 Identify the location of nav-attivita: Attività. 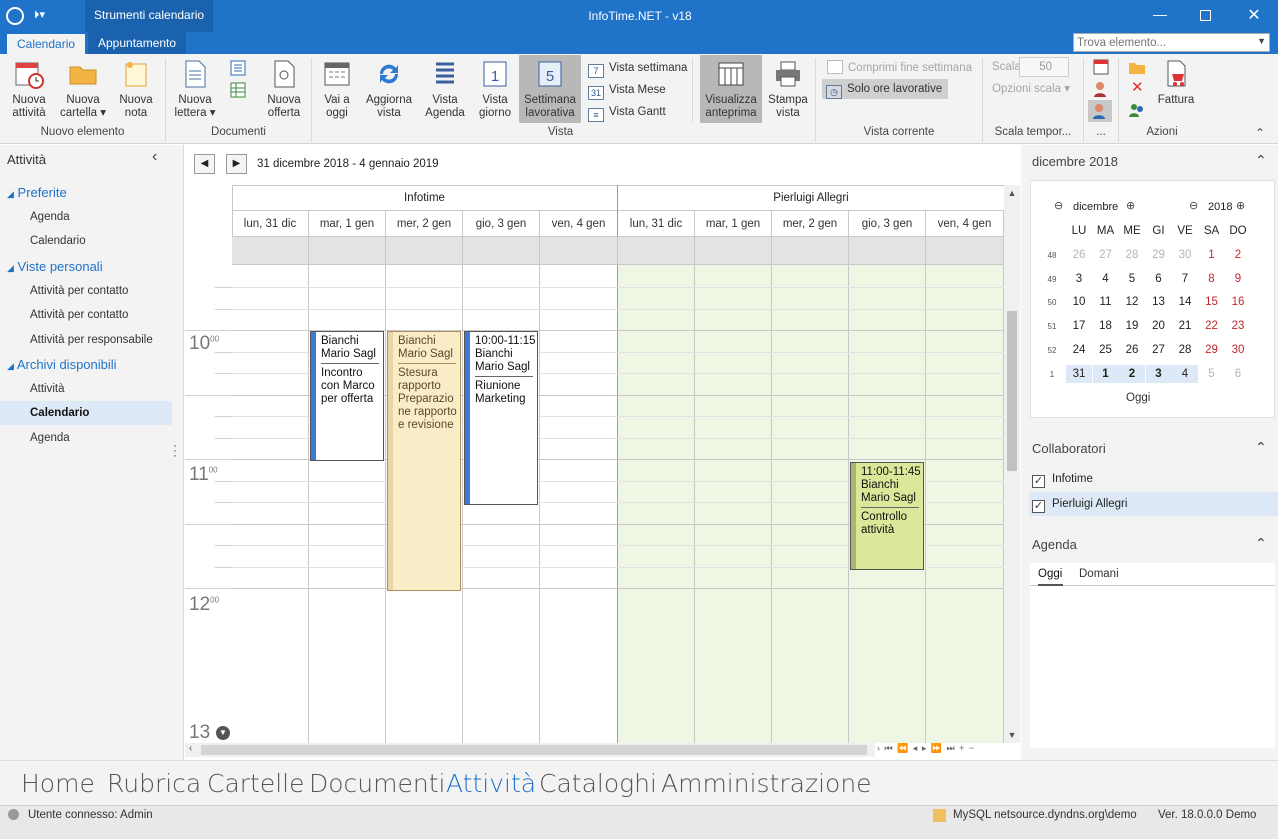
(491, 783).